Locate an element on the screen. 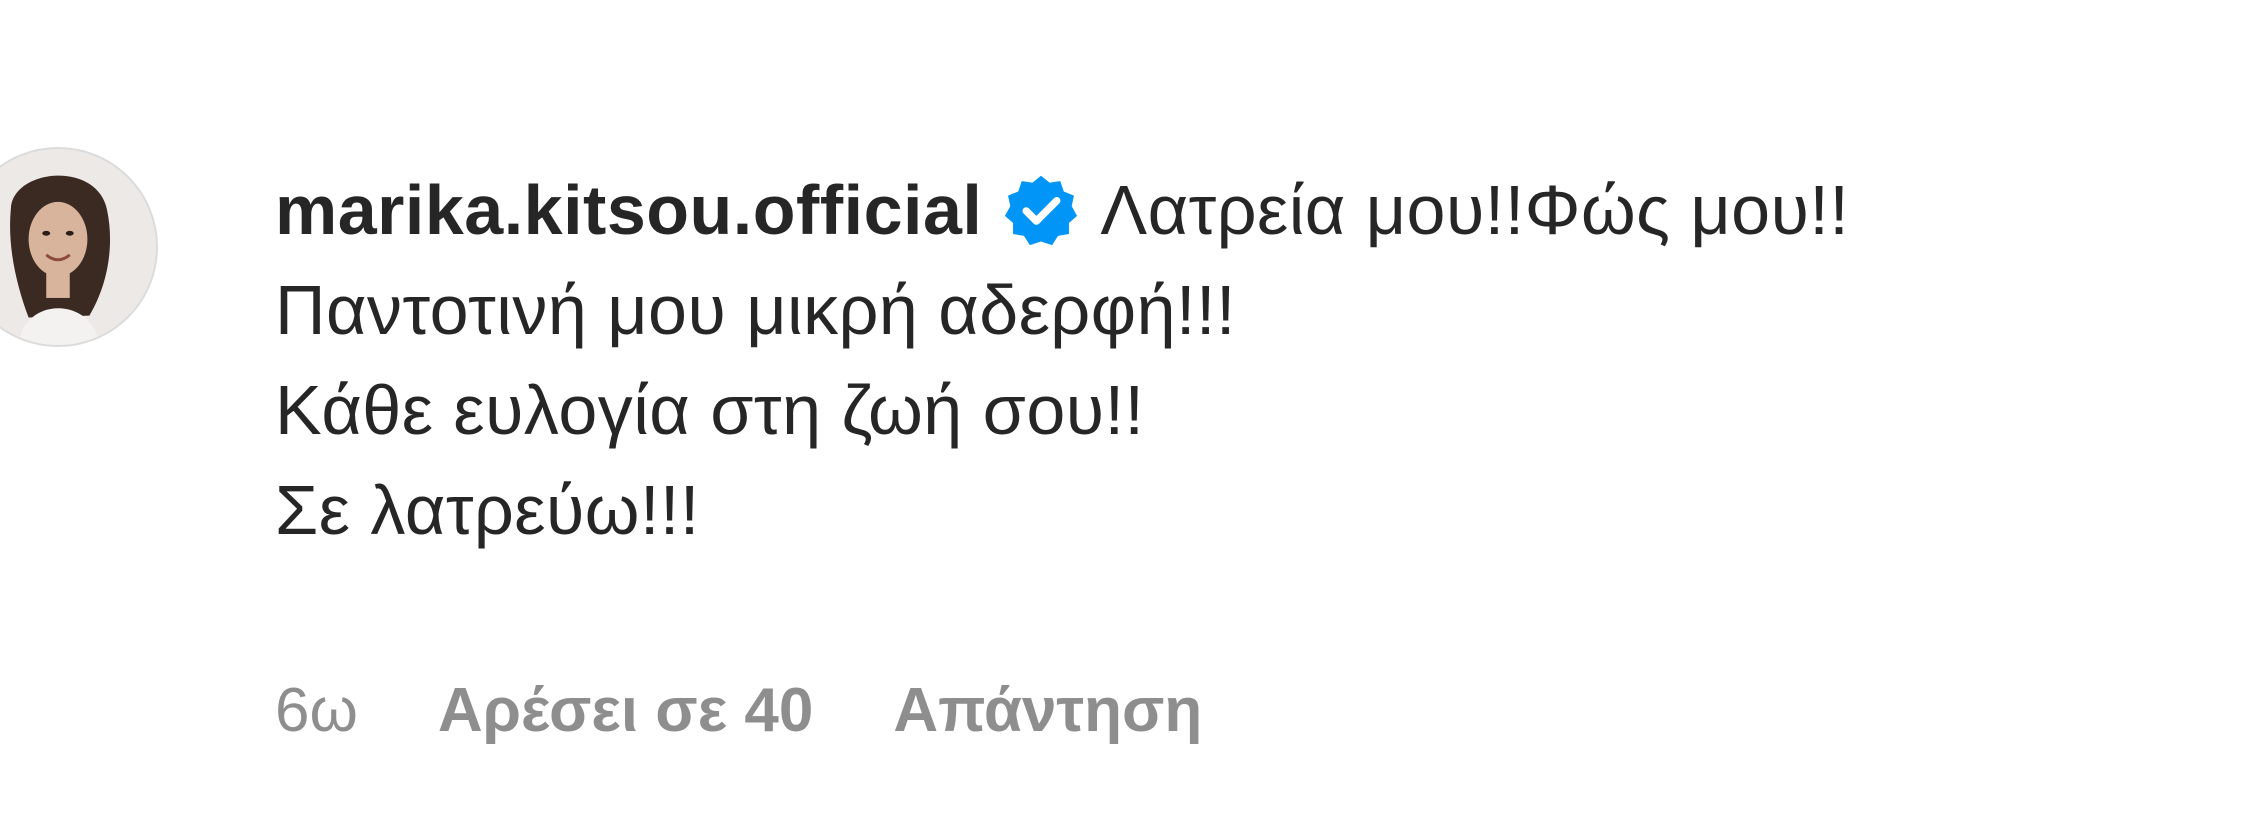  verified-badge-icon is located at coordinates (1041, 210).